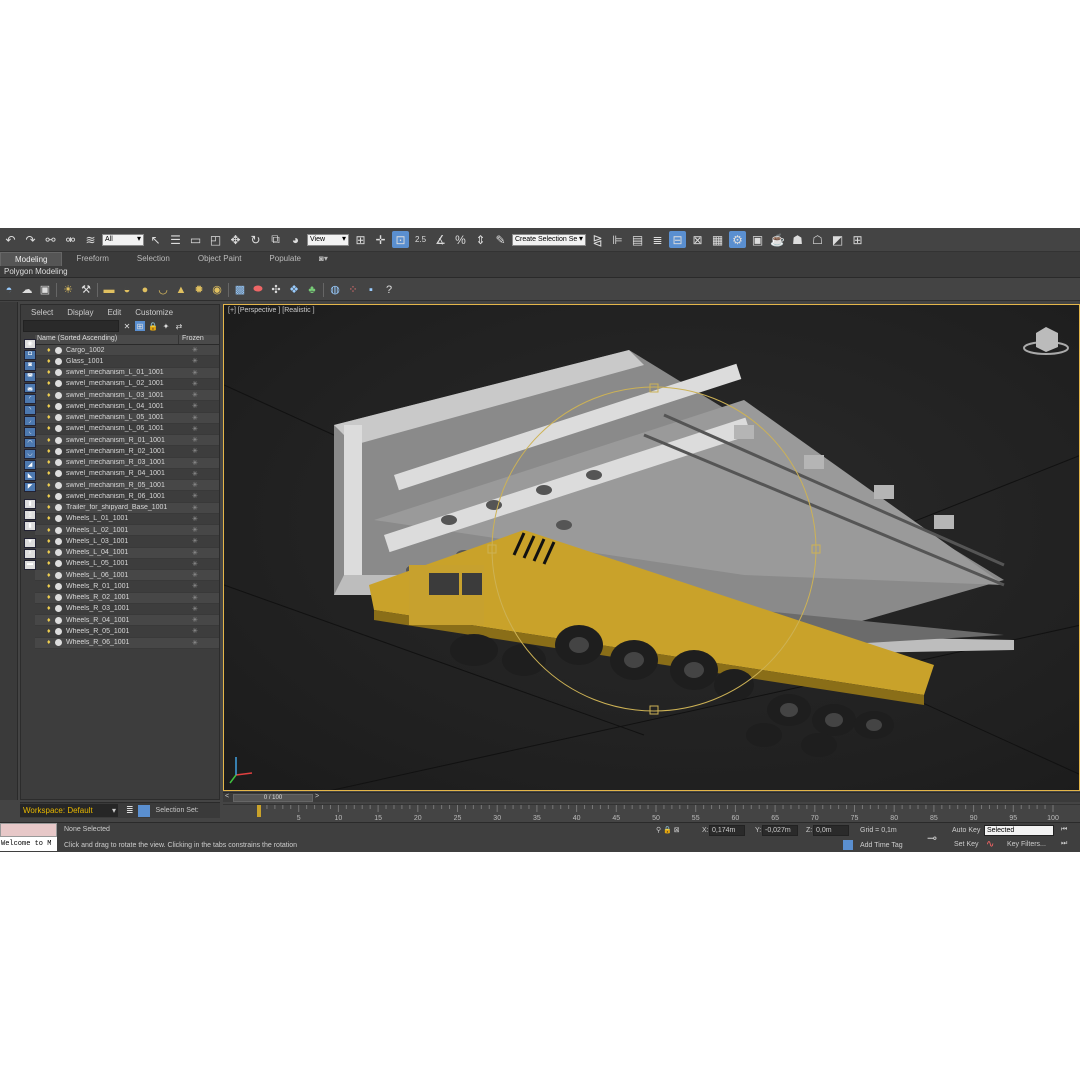 The image size is (1080, 1080). I want to click on select-children-icon: ✦, so click(166, 326).